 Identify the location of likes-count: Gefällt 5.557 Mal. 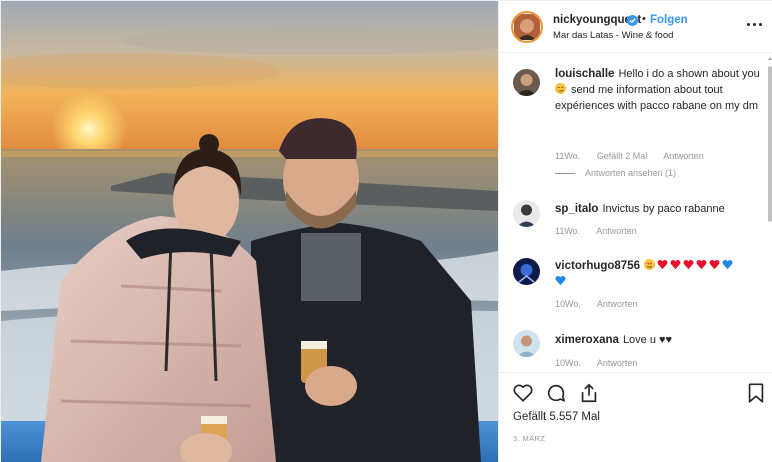
(556, 417).